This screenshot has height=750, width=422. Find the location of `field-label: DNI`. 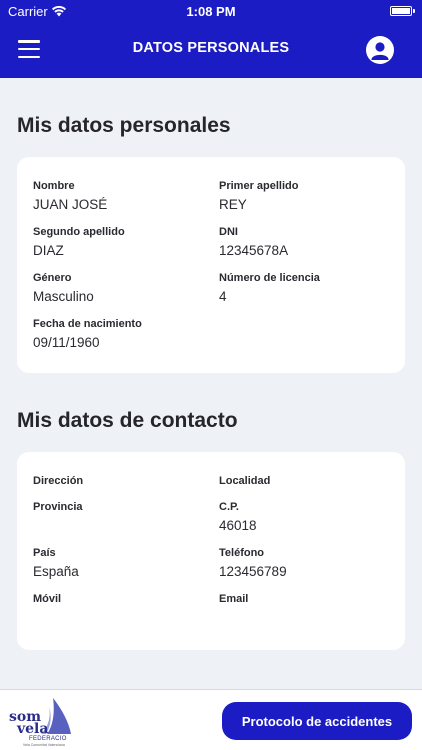

field-label: DNI is located at coordinates (228, 232).